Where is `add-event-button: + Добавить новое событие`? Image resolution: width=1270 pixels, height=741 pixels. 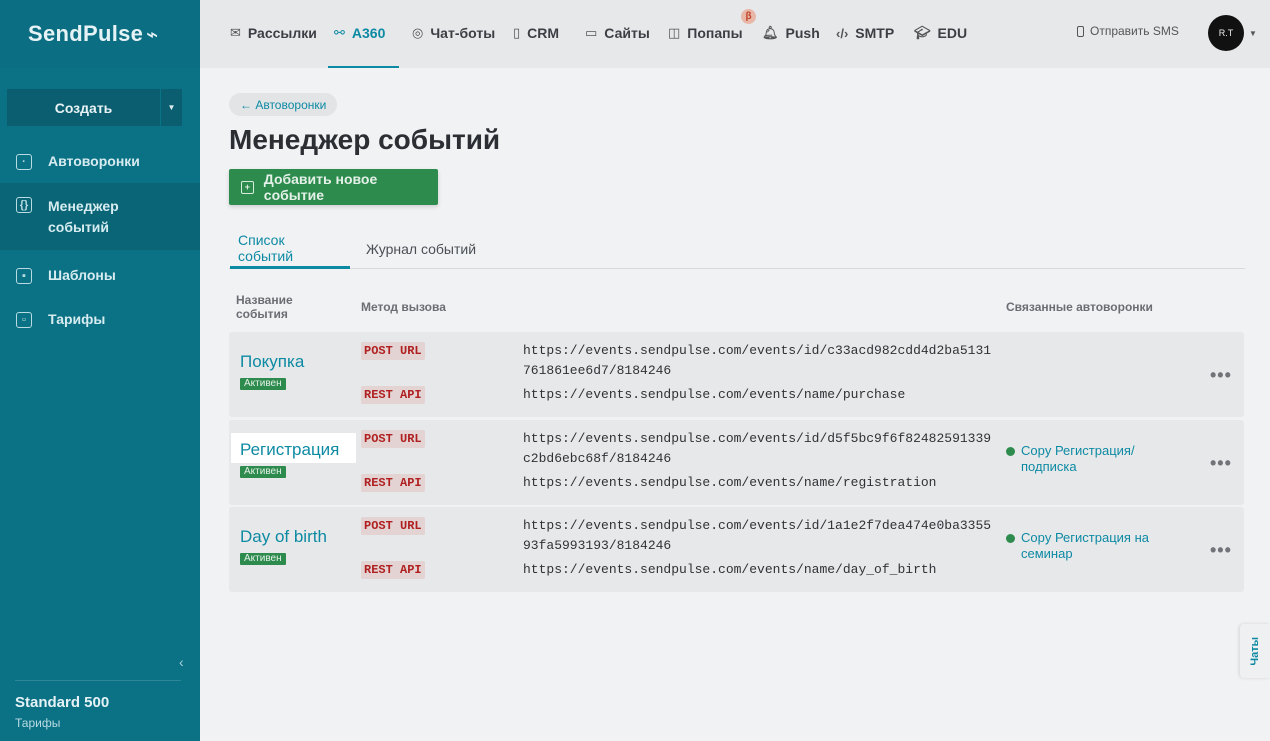
add-event-button: + Добавить новое событие is located at coordinates (333, 187).